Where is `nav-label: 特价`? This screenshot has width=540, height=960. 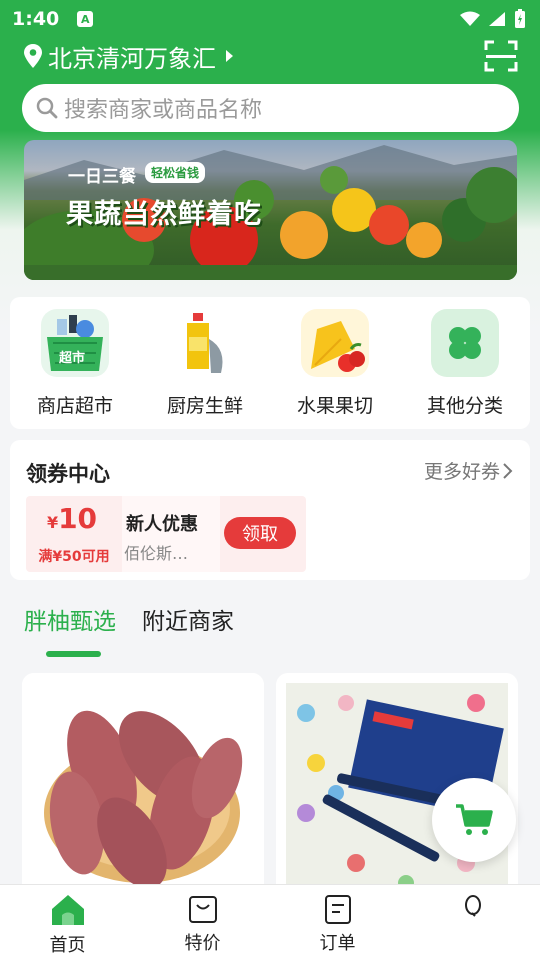
nav-label: 特价 is located at coordinates (202, 943).